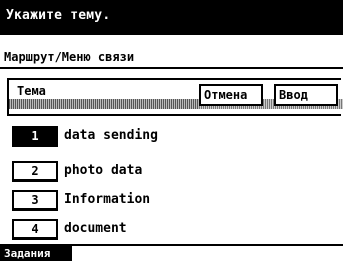  Describe the element at coordinates (31, 91) in the screenshot. I see `subject-label: Тема` at that location.